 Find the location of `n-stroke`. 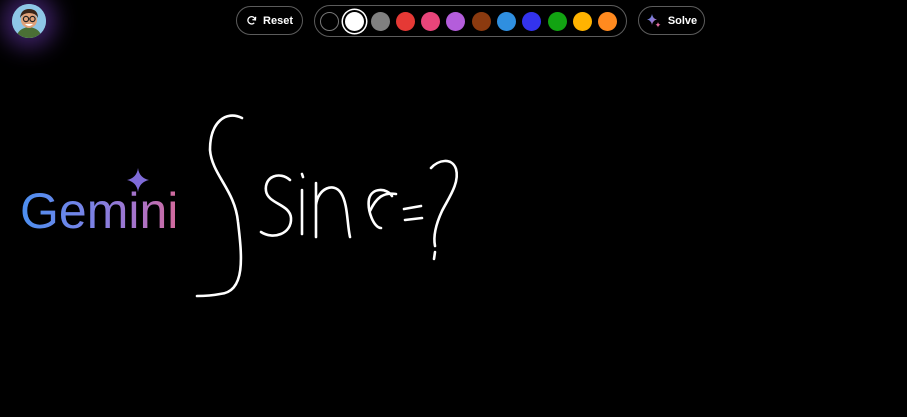

n-stroke is located at coordinates (333, 210).